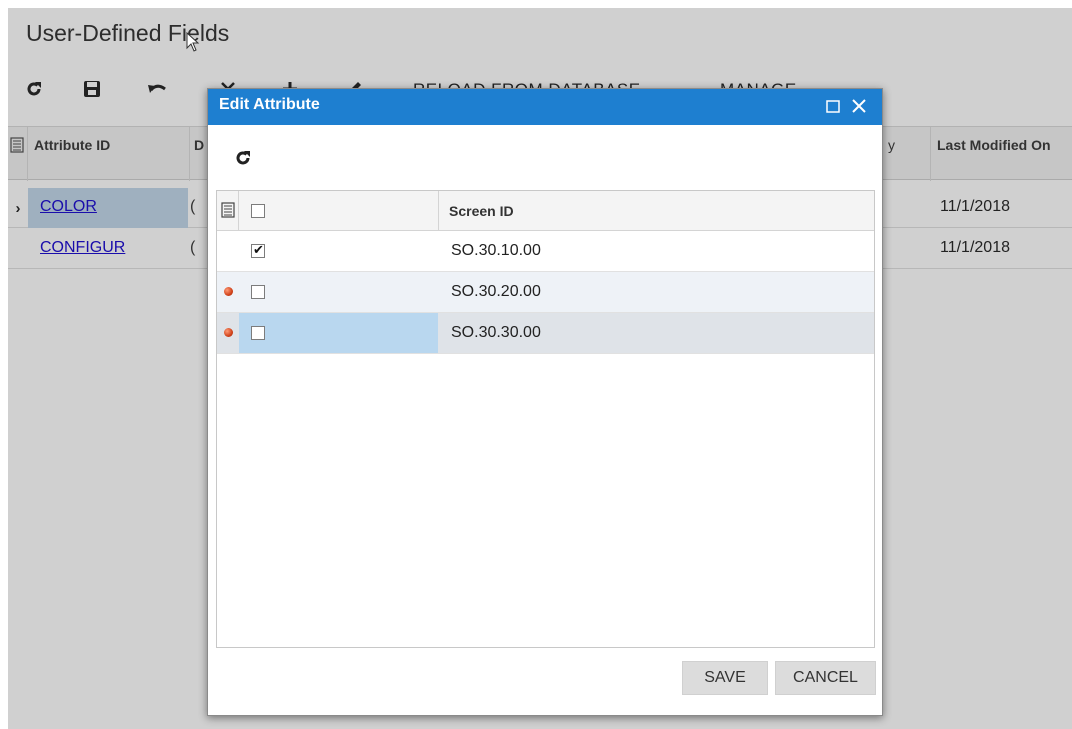 The height and width of the screenshot is (729, 1072). Describe the element at coordinates (725, 678) in the screenshot. I see `save-button: SAVE` at that location.